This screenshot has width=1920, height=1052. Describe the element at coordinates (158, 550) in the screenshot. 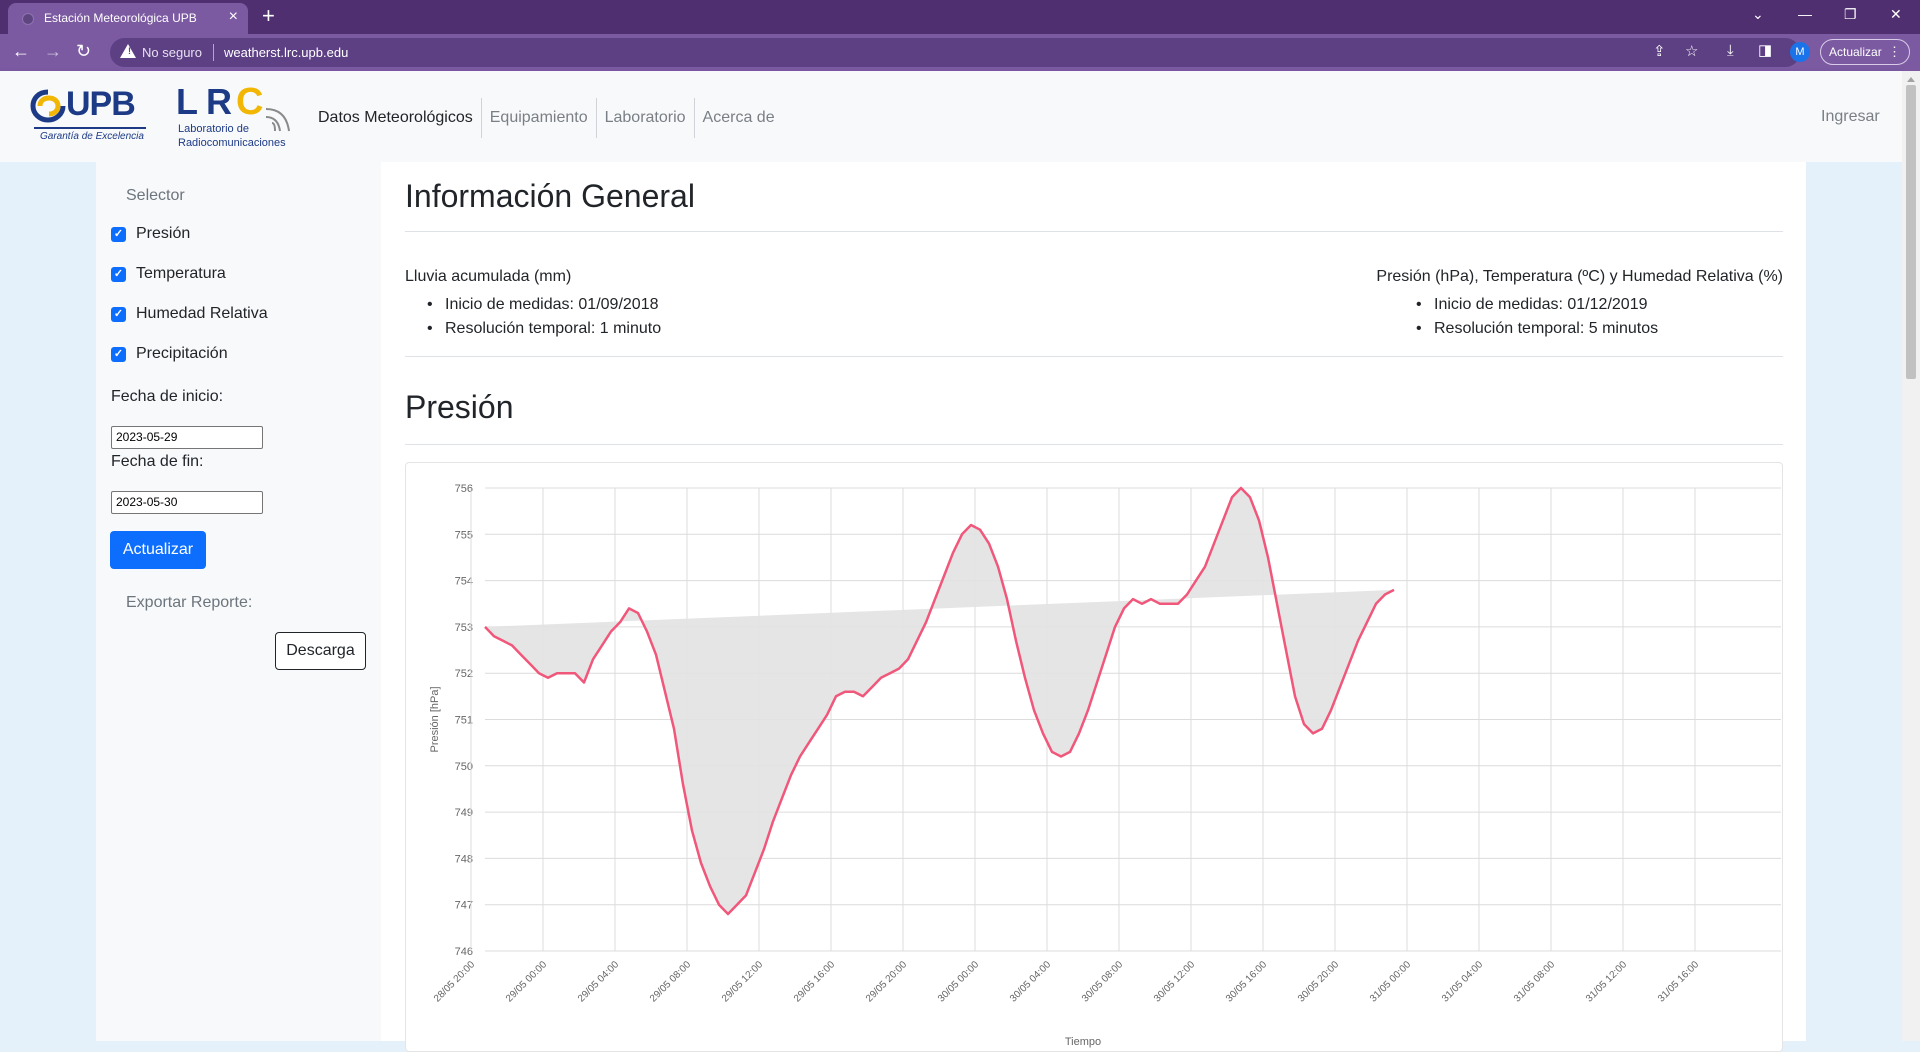

I see `update-button: Actualizar` at that location.